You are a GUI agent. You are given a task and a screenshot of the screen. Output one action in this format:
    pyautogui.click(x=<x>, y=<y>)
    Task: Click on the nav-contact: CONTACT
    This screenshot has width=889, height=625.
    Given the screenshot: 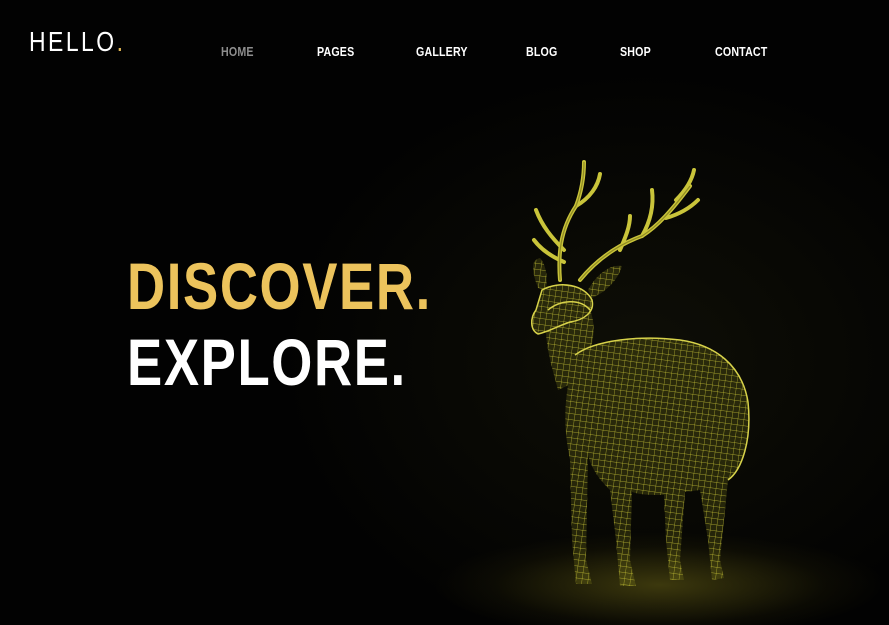 What is the action you would take?
    pyautogui.click(x=741, y=52)
    